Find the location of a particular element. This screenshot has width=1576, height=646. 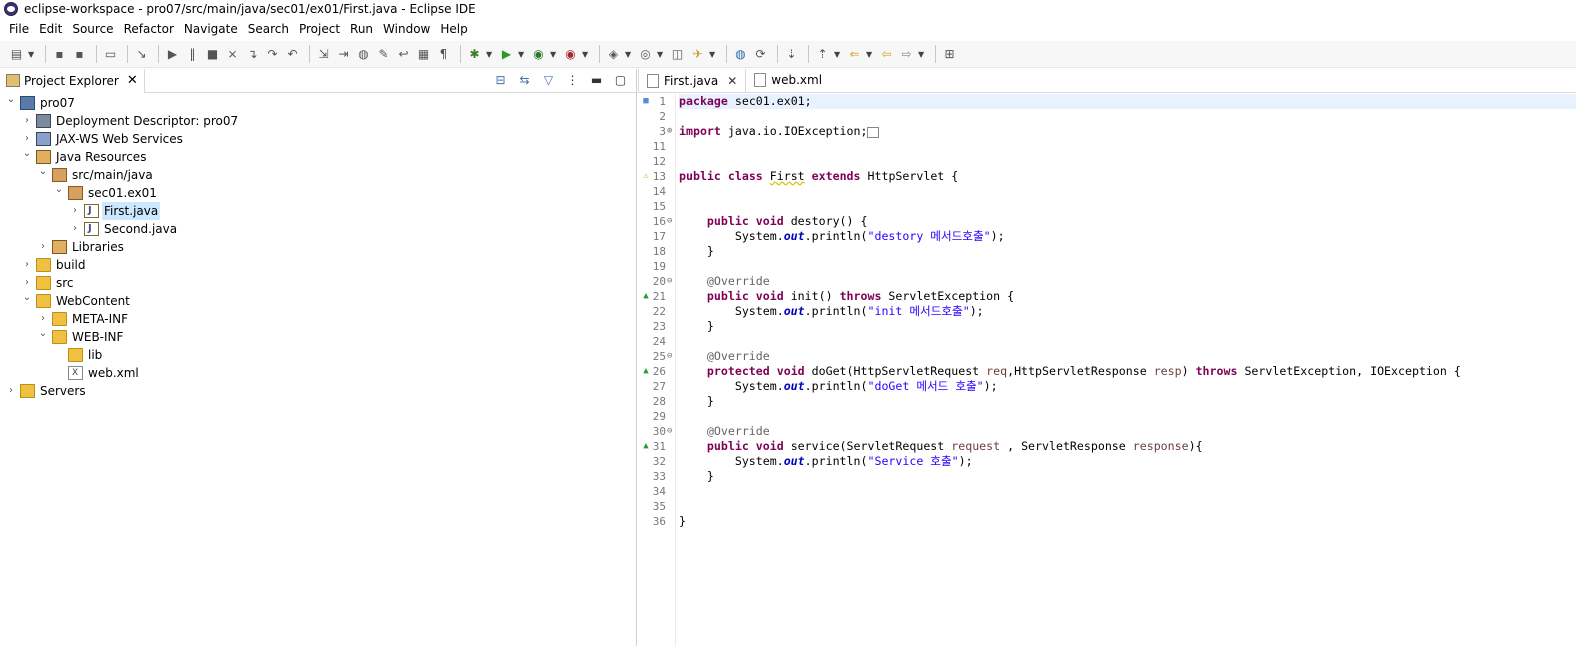

new-java-project-icon: ◈ is located at coordinates (613, 54).